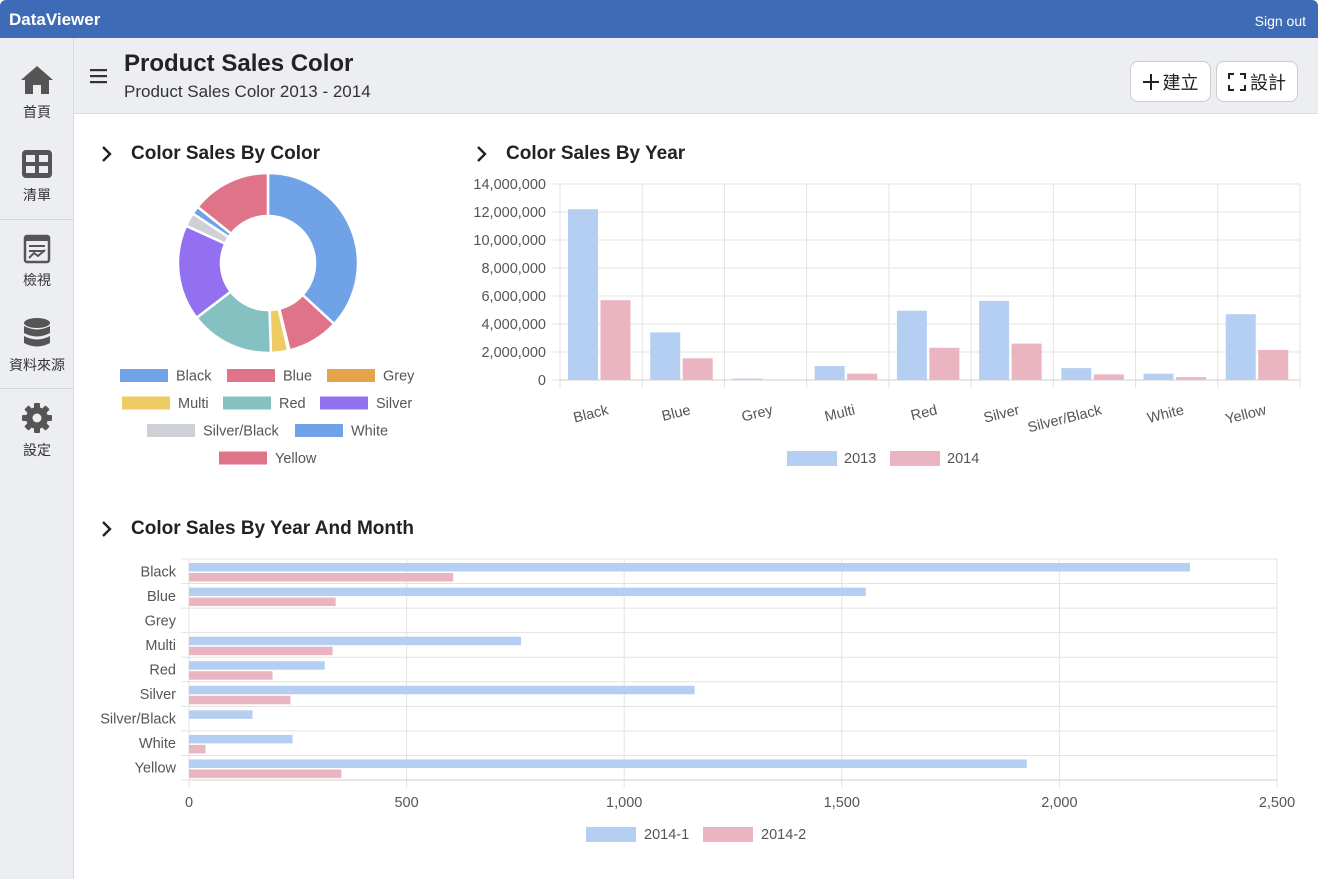 This screenshot has height=879, width=1318. I want to click on brand-logo: DataViewer, so click(54, 20).